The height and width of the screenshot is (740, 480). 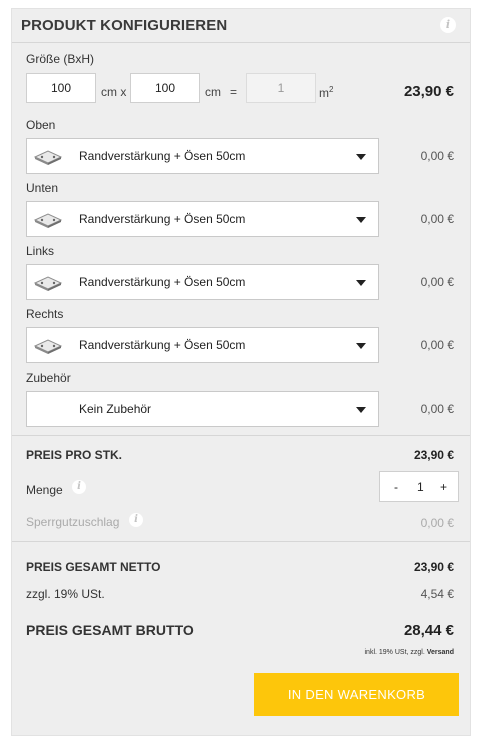 What do you see at coordinates (124, 25) in the screenshot?
I see `panel-title: PRODUKT KONFIGURIEREN` at bounding box center [124, 25].